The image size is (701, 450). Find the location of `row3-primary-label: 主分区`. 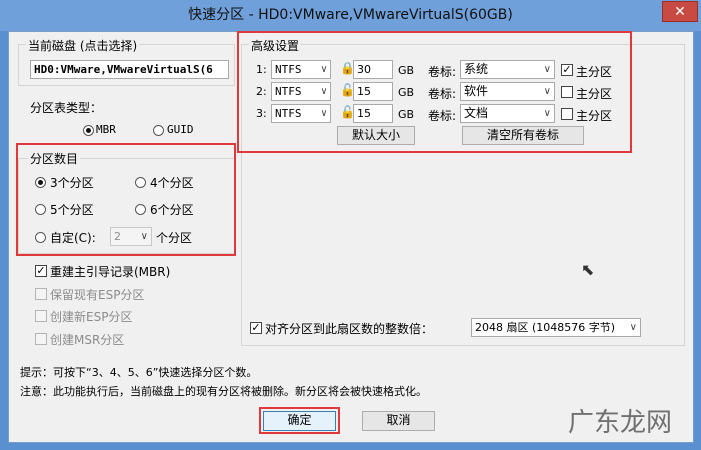

row3-primary-label: 主分区 is located at coordinates (594, 116).